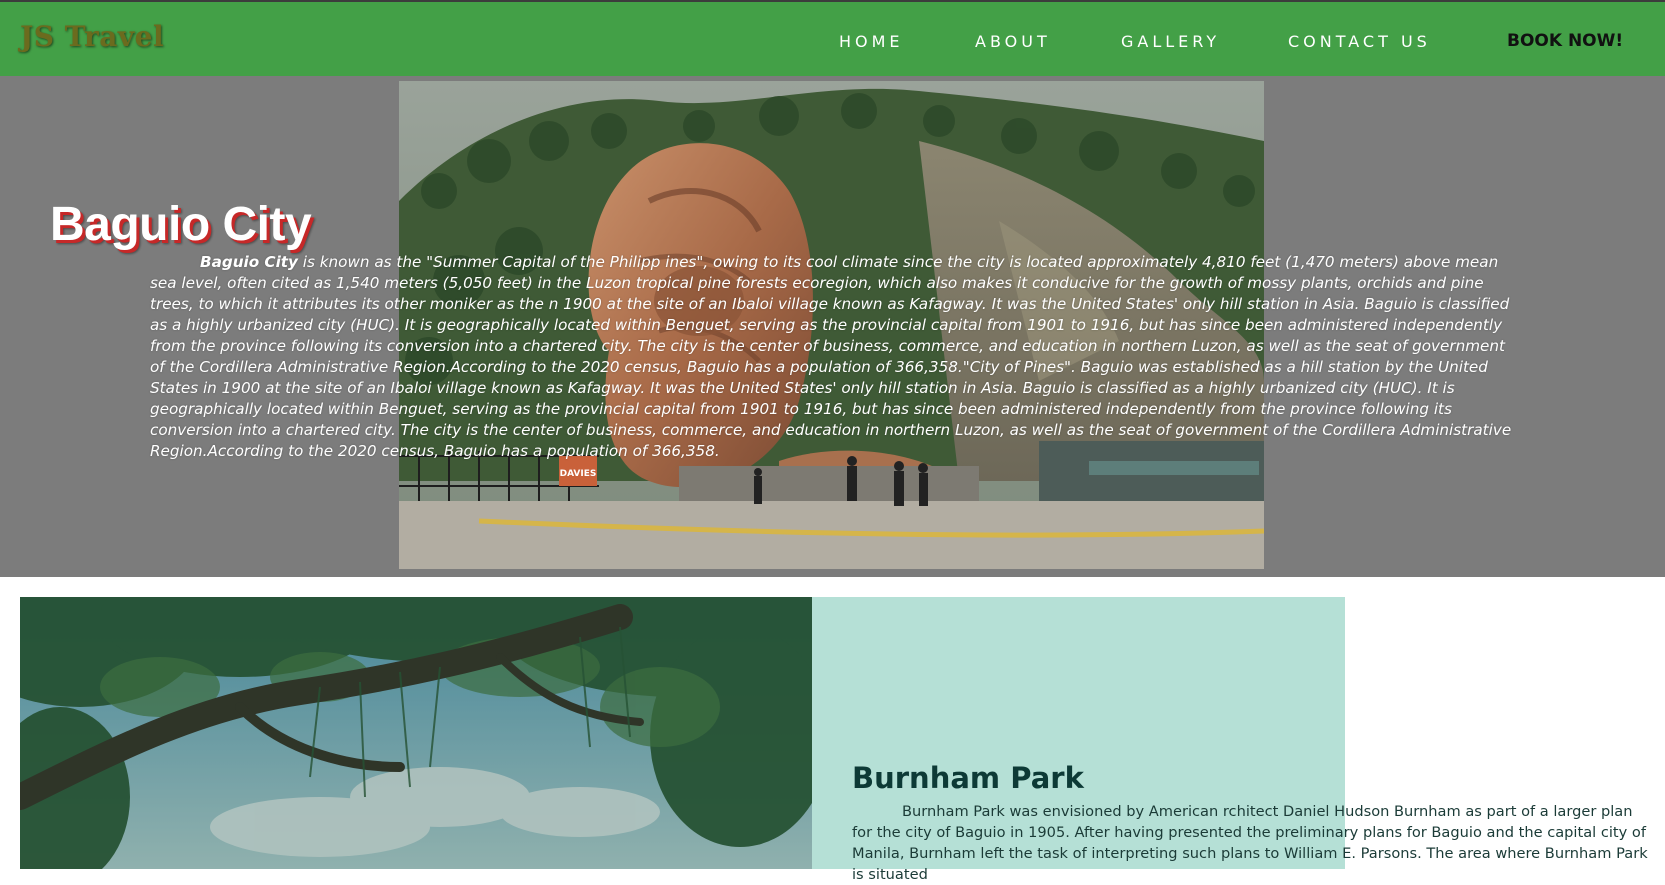  What do you see at coordinates (416, 733) in the screenshot?
I see `burnham-park-image` at bounding box center [416, 733].